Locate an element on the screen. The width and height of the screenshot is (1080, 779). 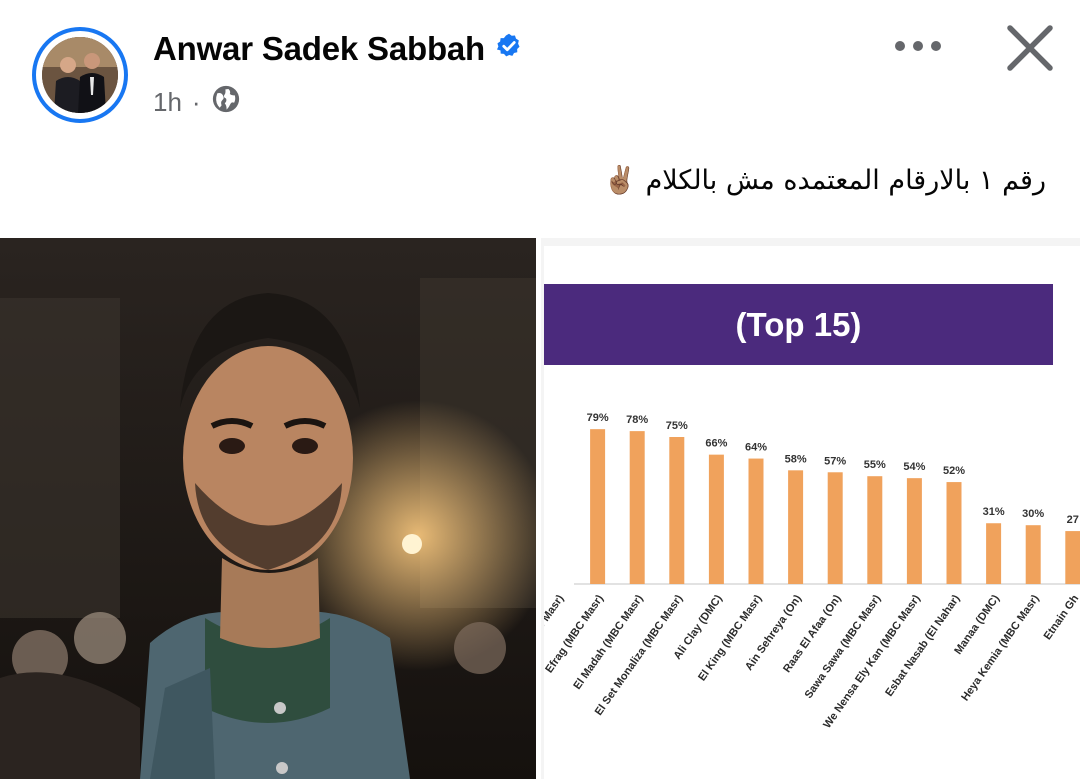
chart-category-label: Etnain Gh is located at coordinates (1061, 618).